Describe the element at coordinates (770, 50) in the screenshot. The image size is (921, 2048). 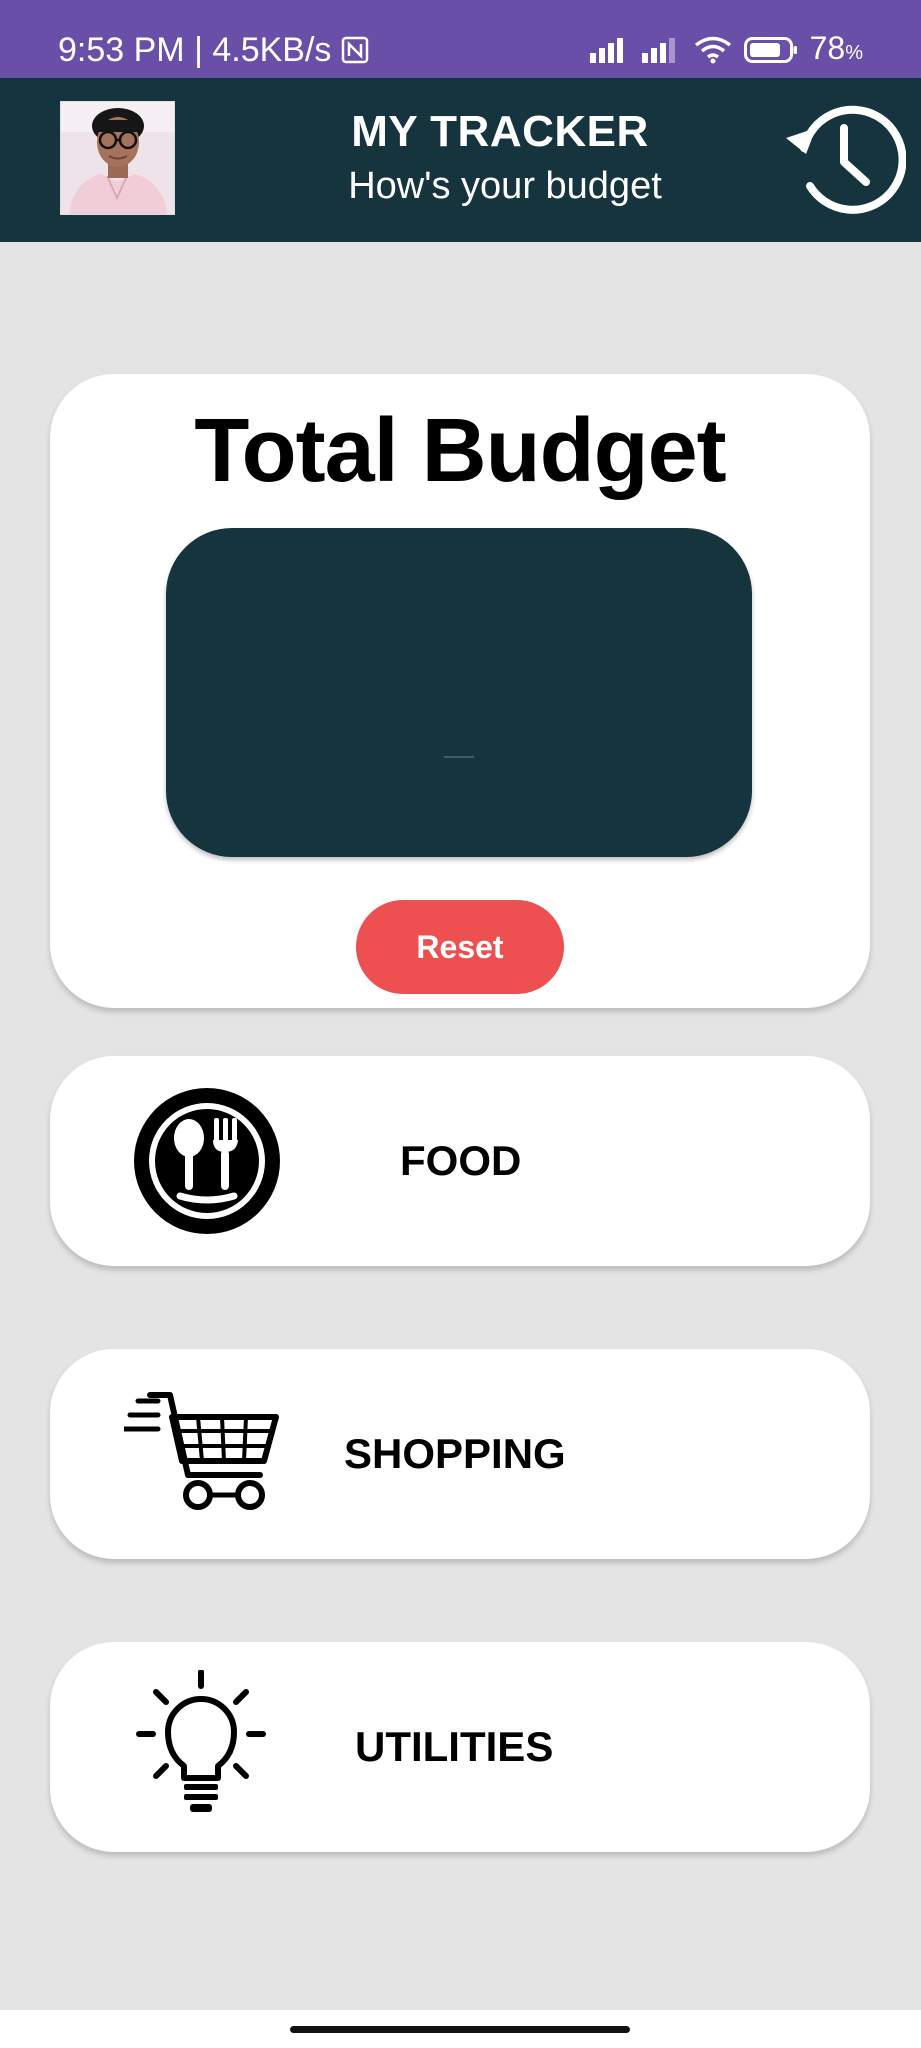
I see `battery-icon` at that location.